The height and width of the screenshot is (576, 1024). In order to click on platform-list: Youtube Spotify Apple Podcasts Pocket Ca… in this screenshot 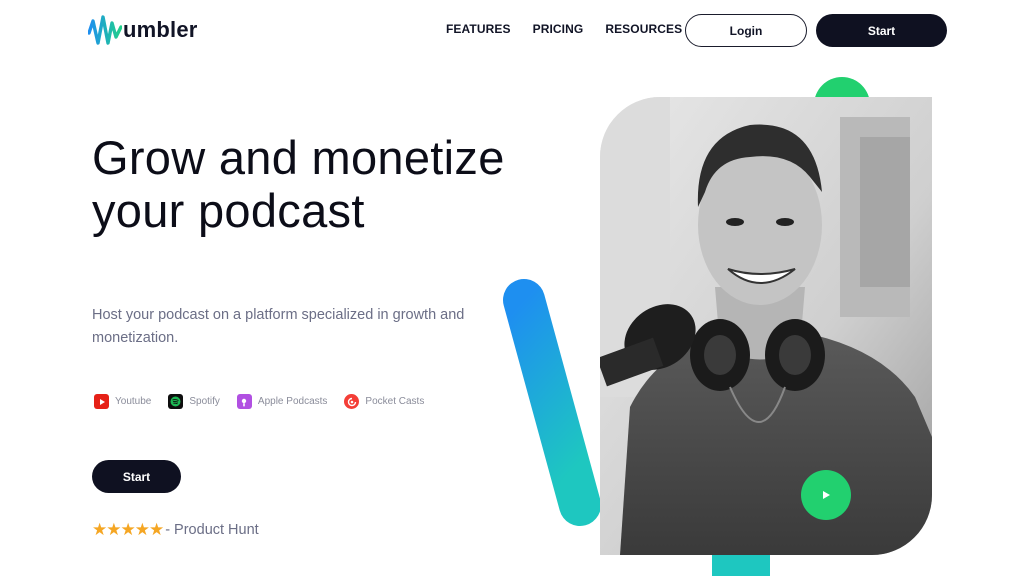, I will do `click(267, 401)`.